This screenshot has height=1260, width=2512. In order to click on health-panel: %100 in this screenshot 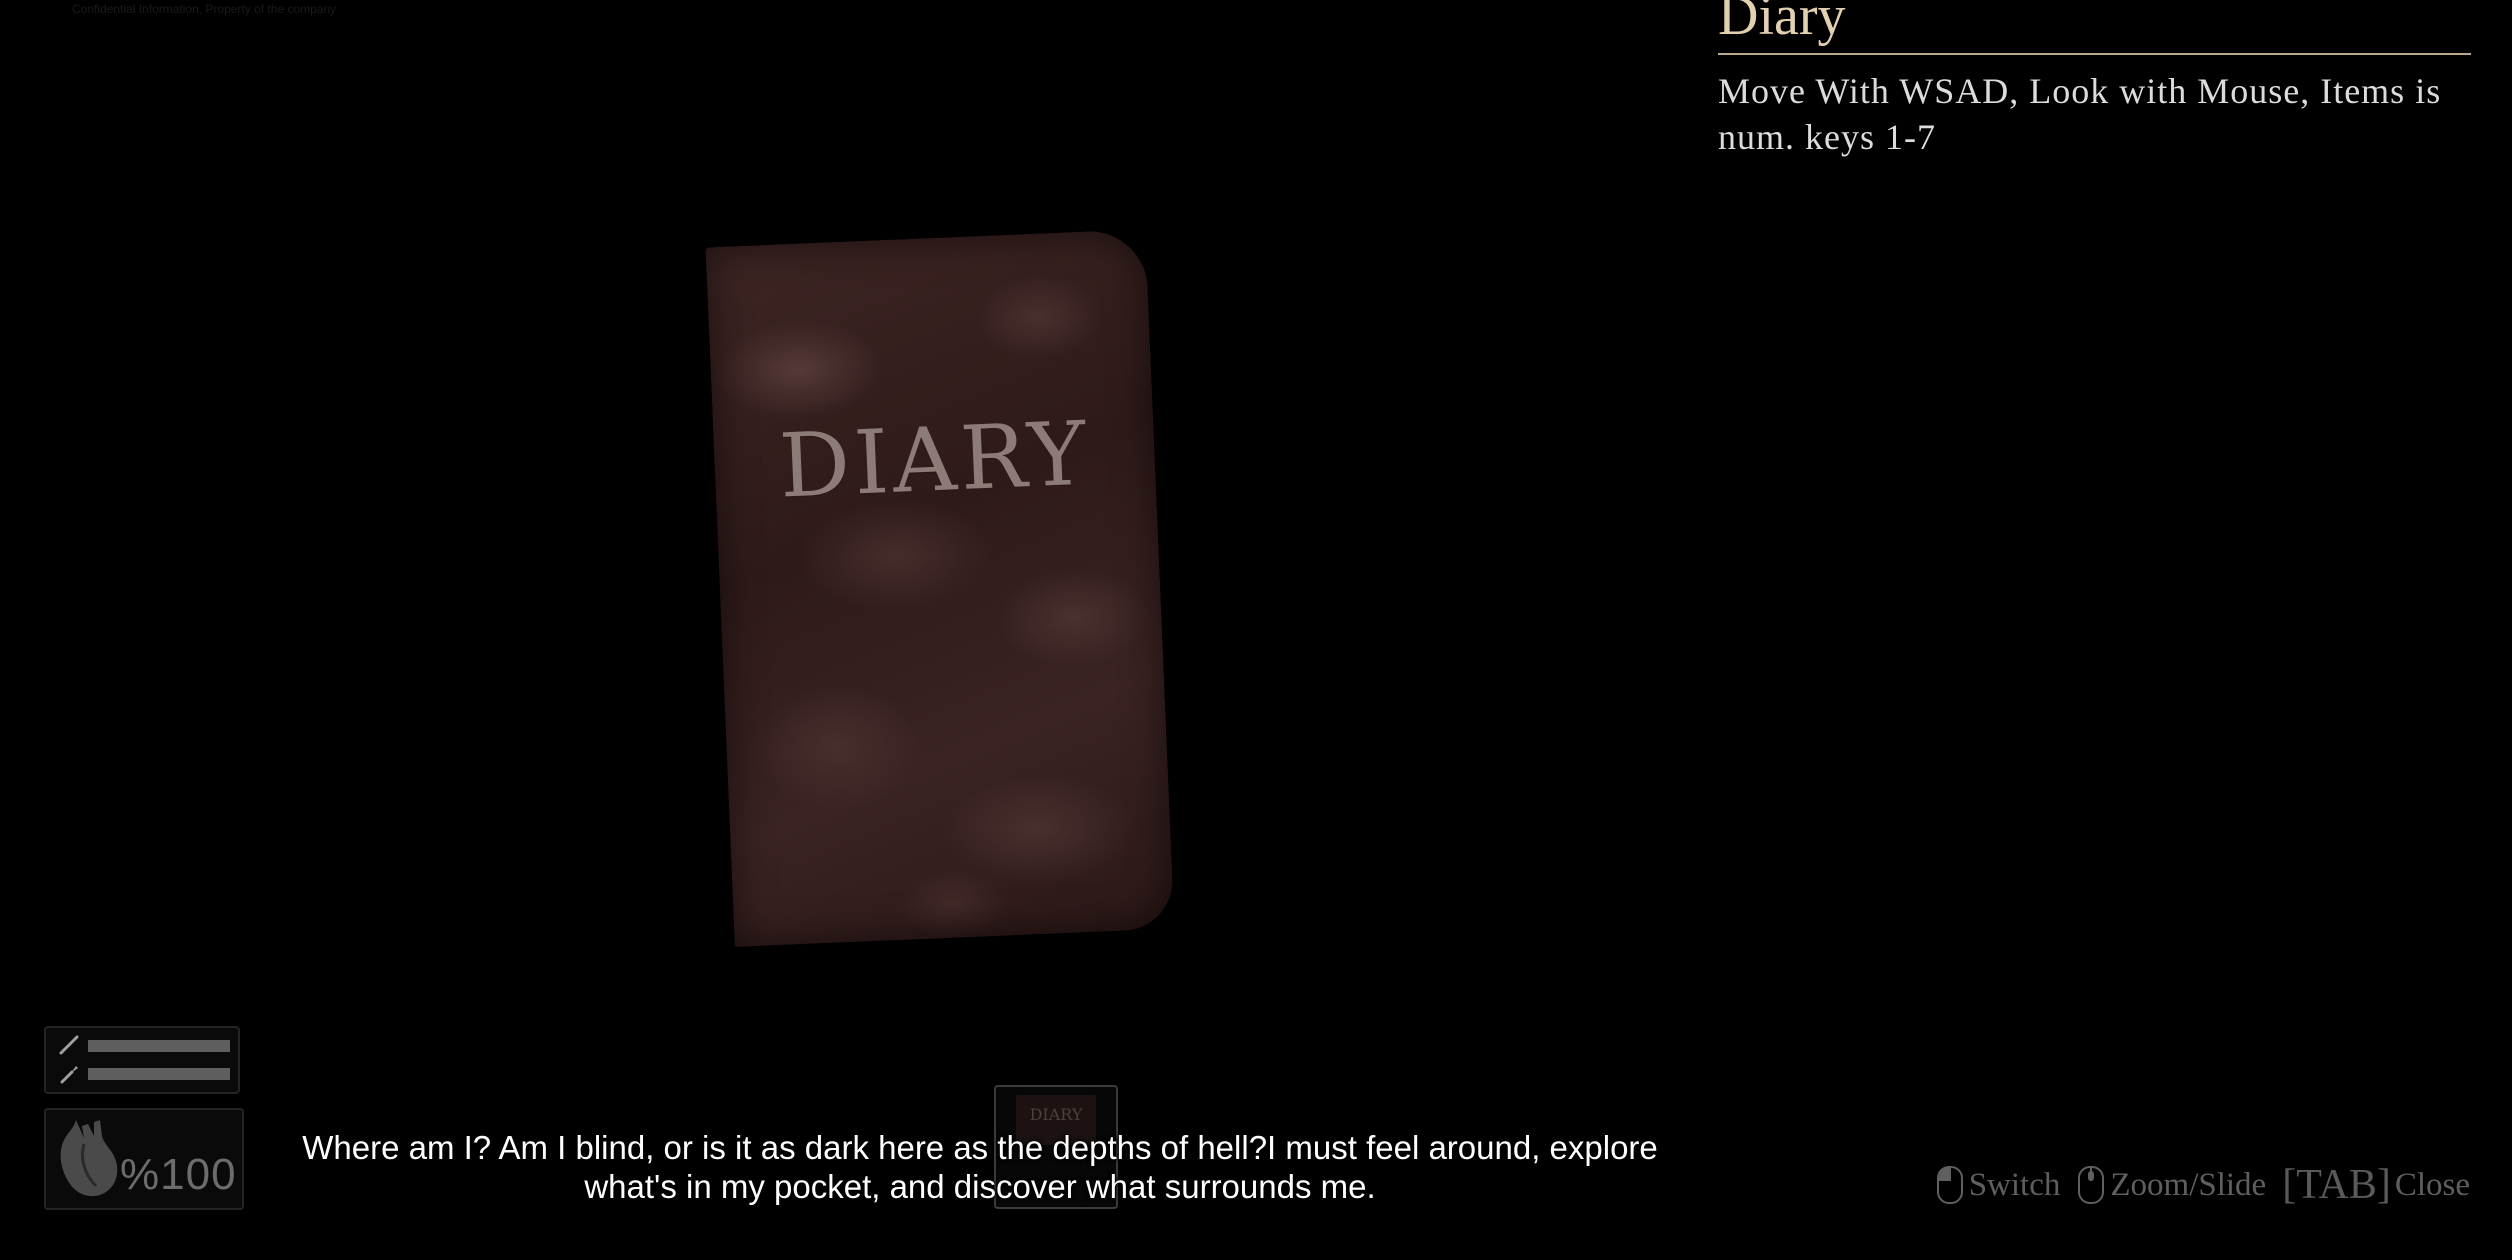, I will do `click(144, 1159)`.